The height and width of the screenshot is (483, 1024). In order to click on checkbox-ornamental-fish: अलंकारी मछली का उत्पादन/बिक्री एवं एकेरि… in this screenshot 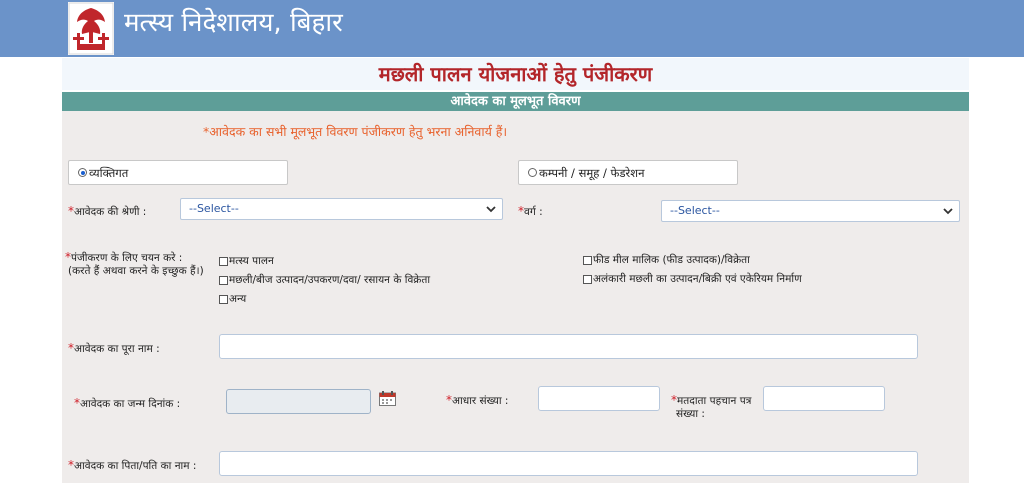, I will do `click(692, 279)`.